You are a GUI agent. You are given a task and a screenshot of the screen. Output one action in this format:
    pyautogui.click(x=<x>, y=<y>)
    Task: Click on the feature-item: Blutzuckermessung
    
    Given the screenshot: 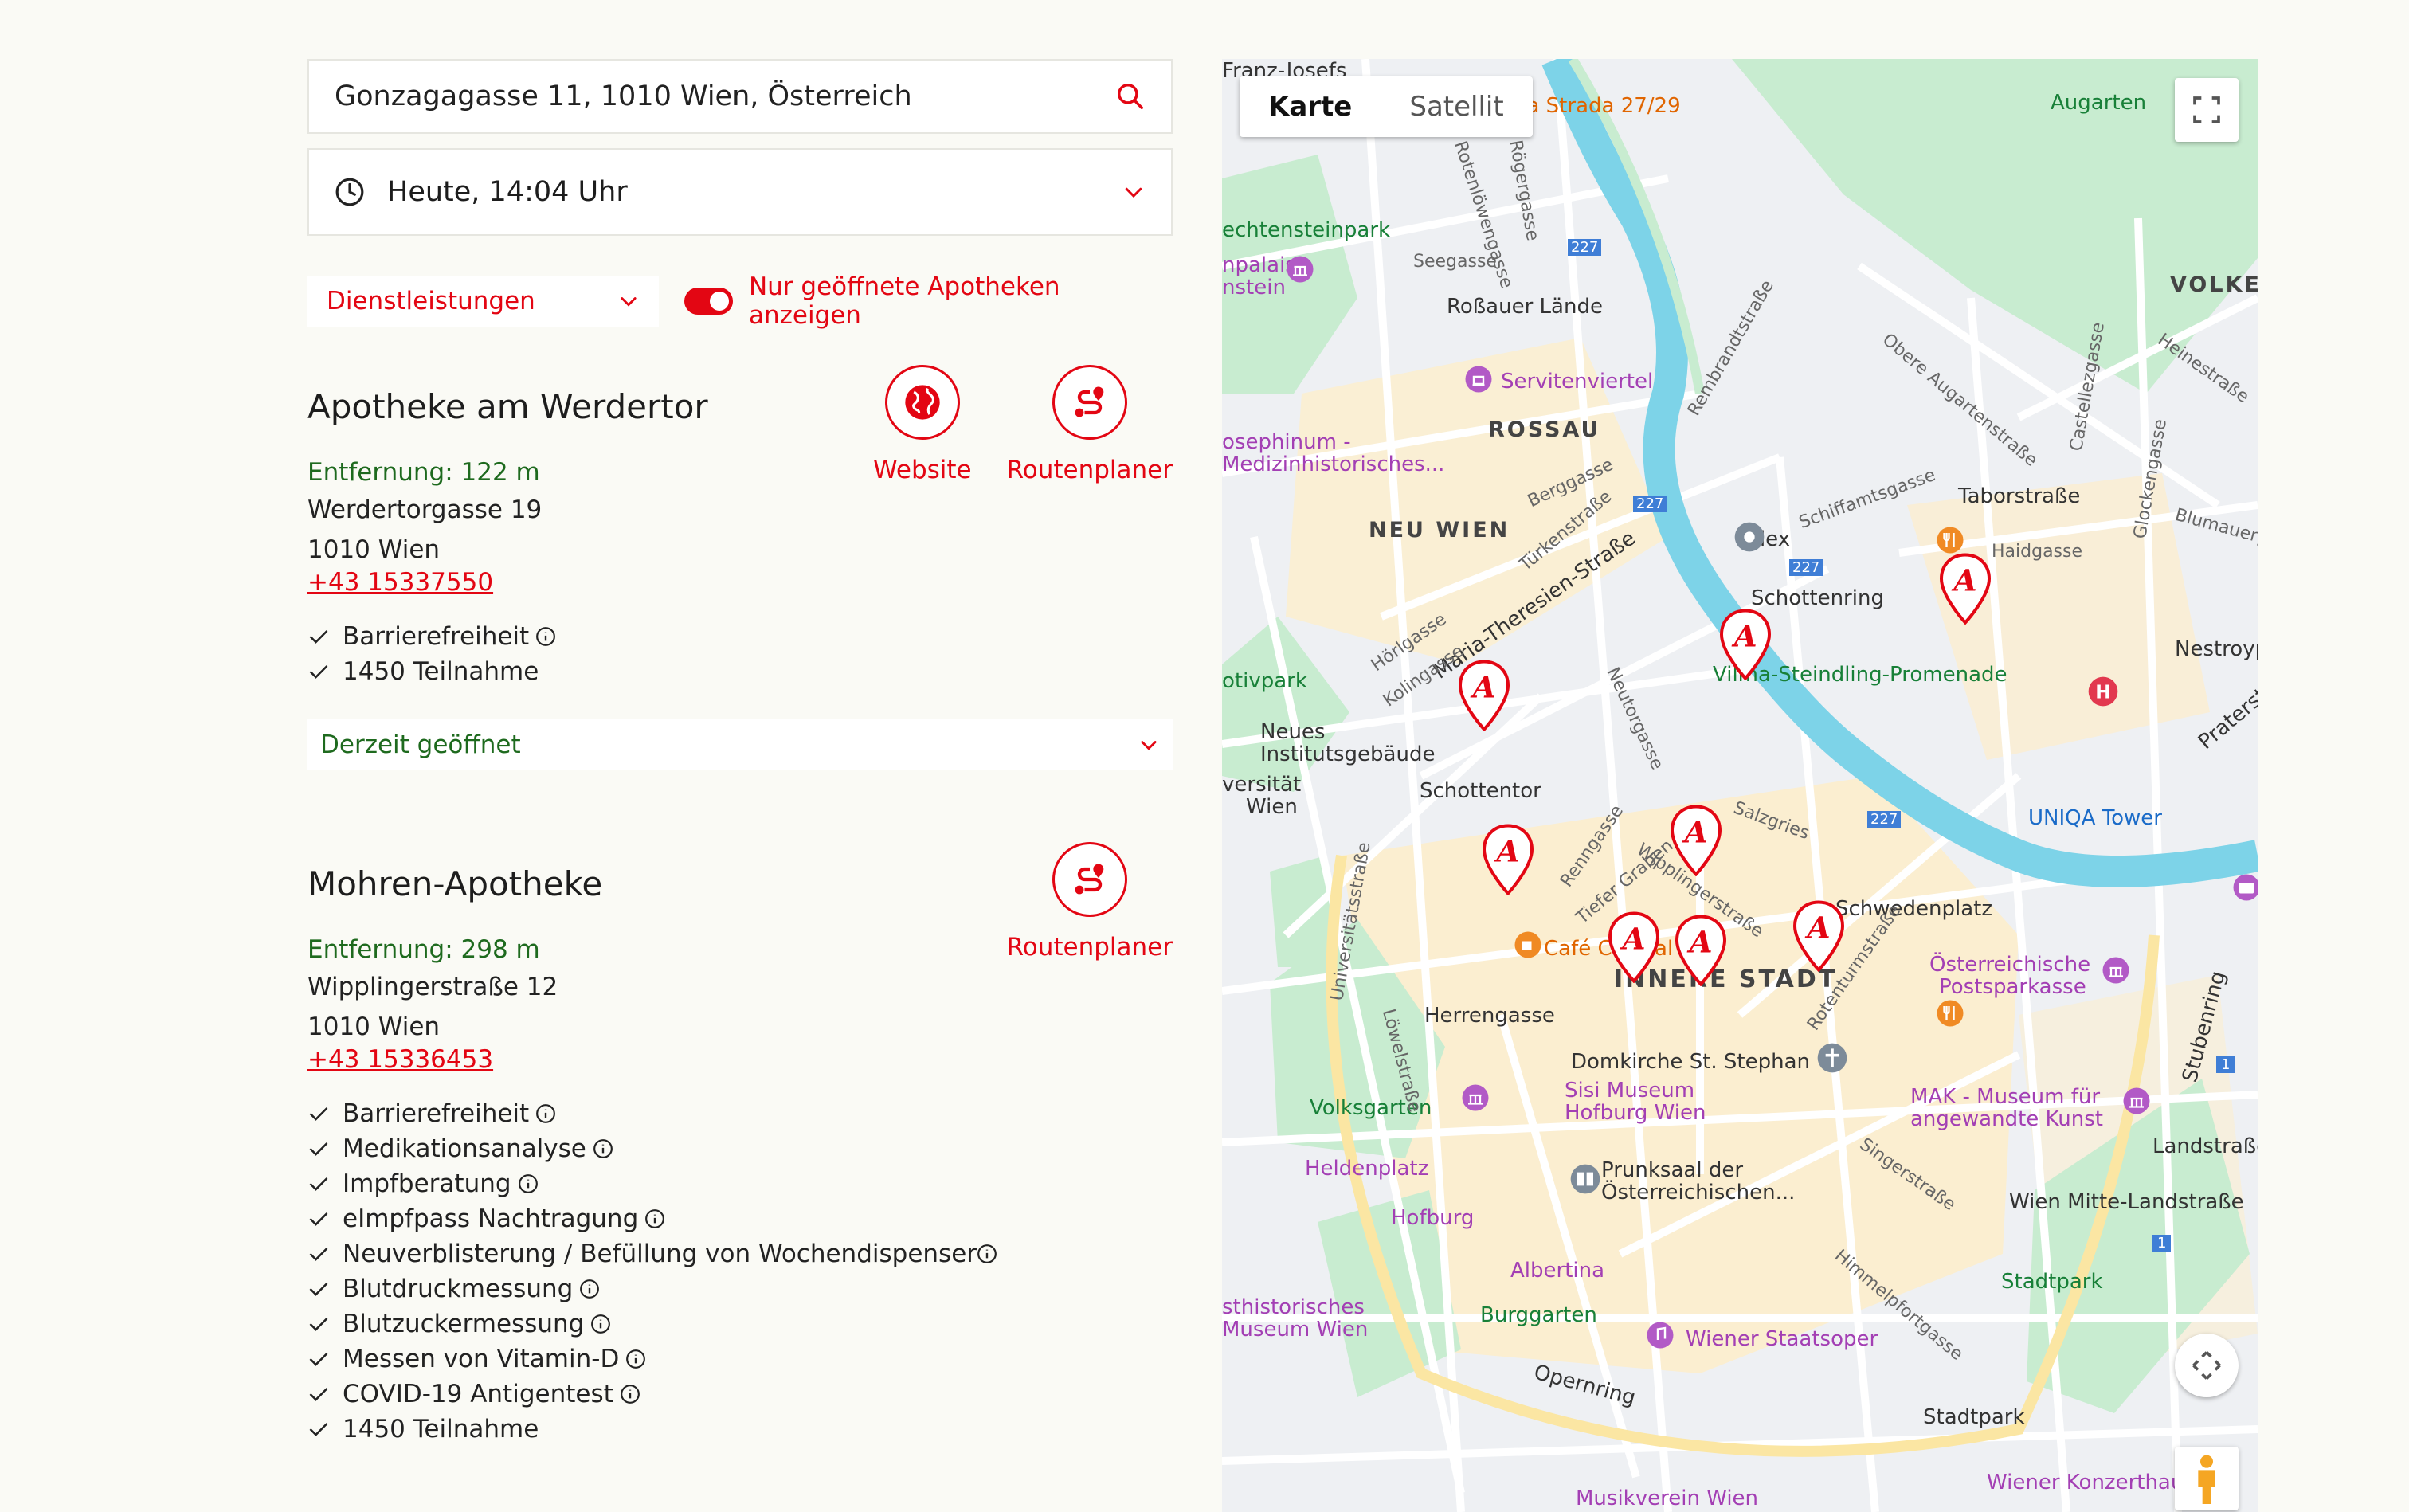 What is the action you would take?
    pyautogui.click(x=740, y=1324)
    